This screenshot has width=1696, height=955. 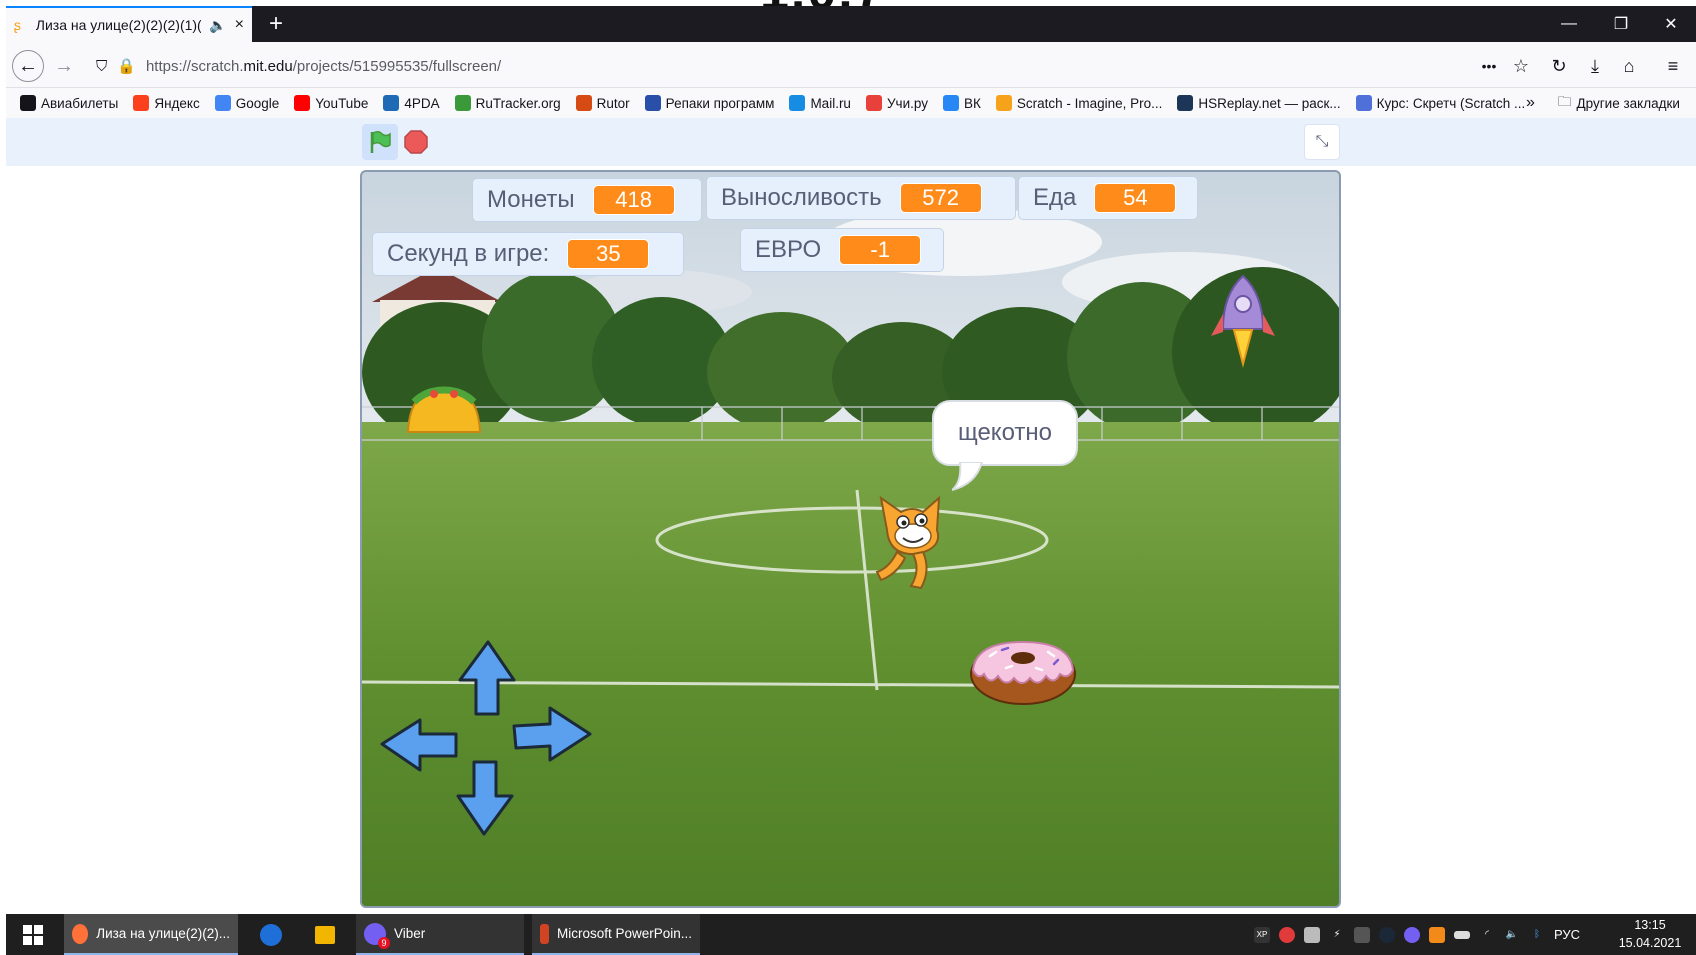 I want to click on speech-bubble: щекотно, so click(x=1005, y=433).